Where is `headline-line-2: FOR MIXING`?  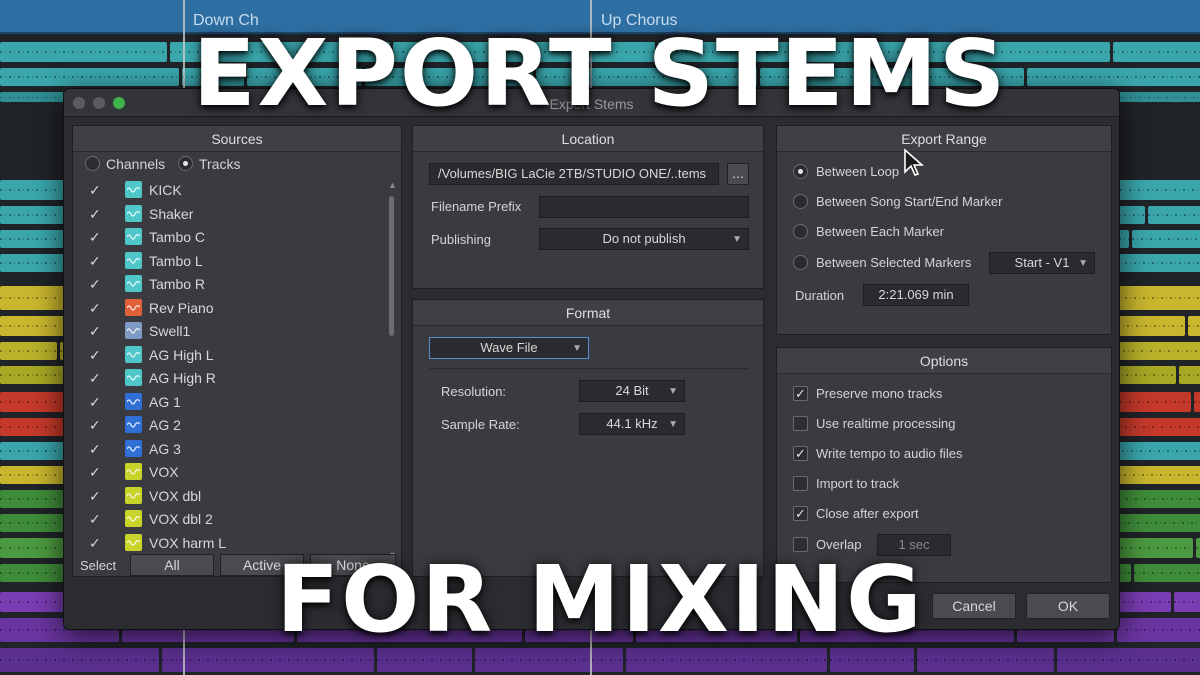 headline-line-2: FOR MIXING is located at coordinates (600, 599).